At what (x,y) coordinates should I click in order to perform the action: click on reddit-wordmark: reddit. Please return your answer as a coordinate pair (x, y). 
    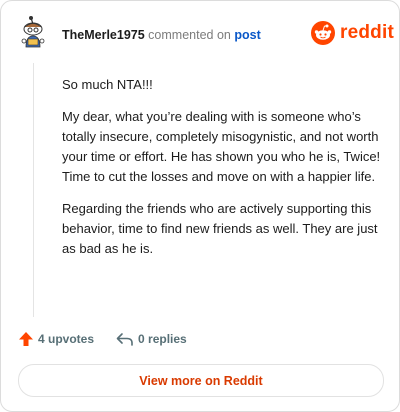
    Looking at the image, I should click on (367, 32).